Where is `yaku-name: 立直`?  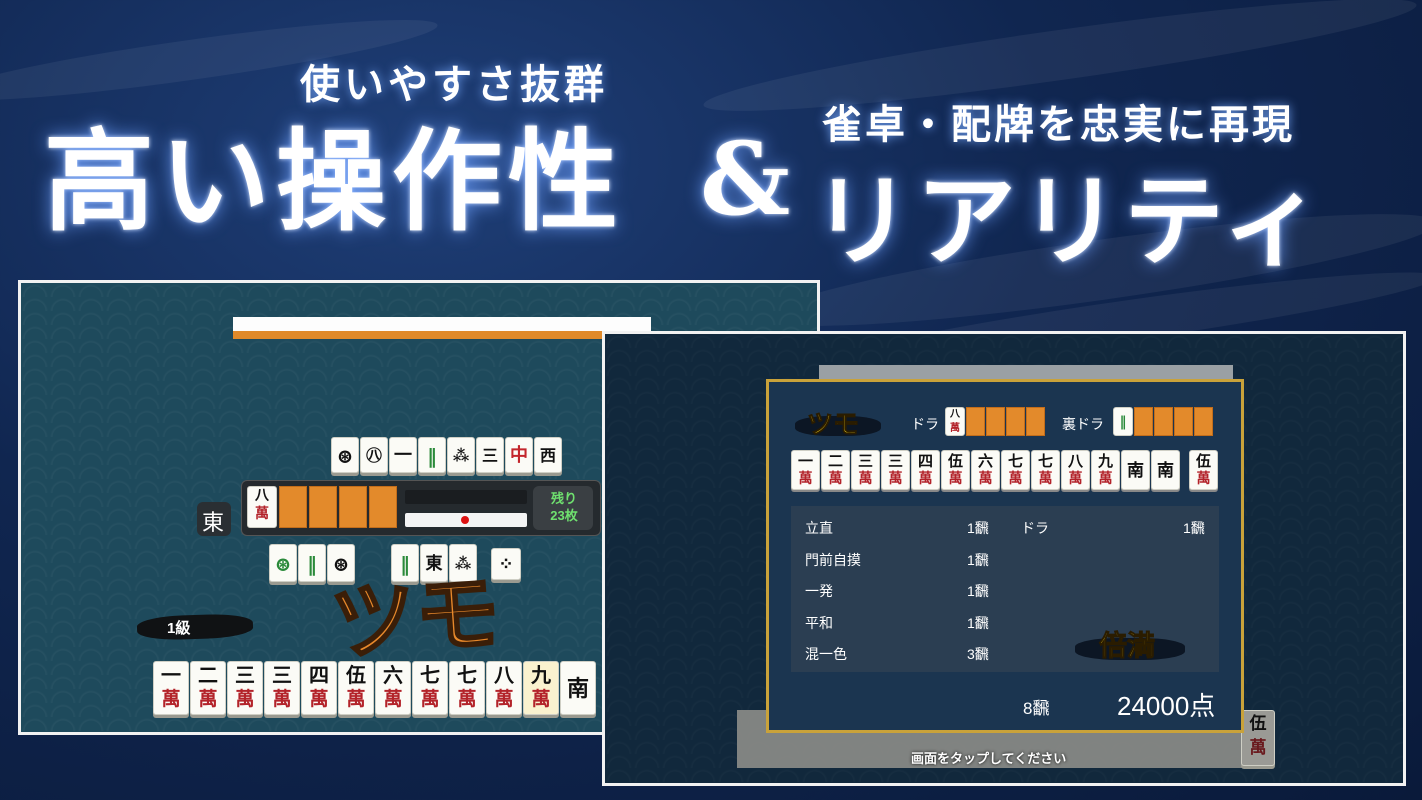 yaku-name: 立直 is located at coordinates (819, 528).